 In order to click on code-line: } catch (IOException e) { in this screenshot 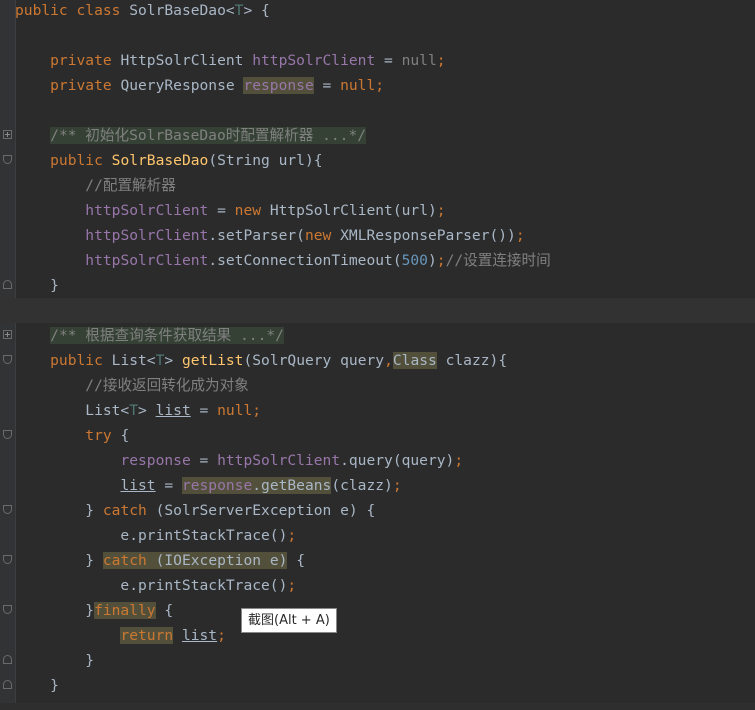, I will do `click(377, 560)`.